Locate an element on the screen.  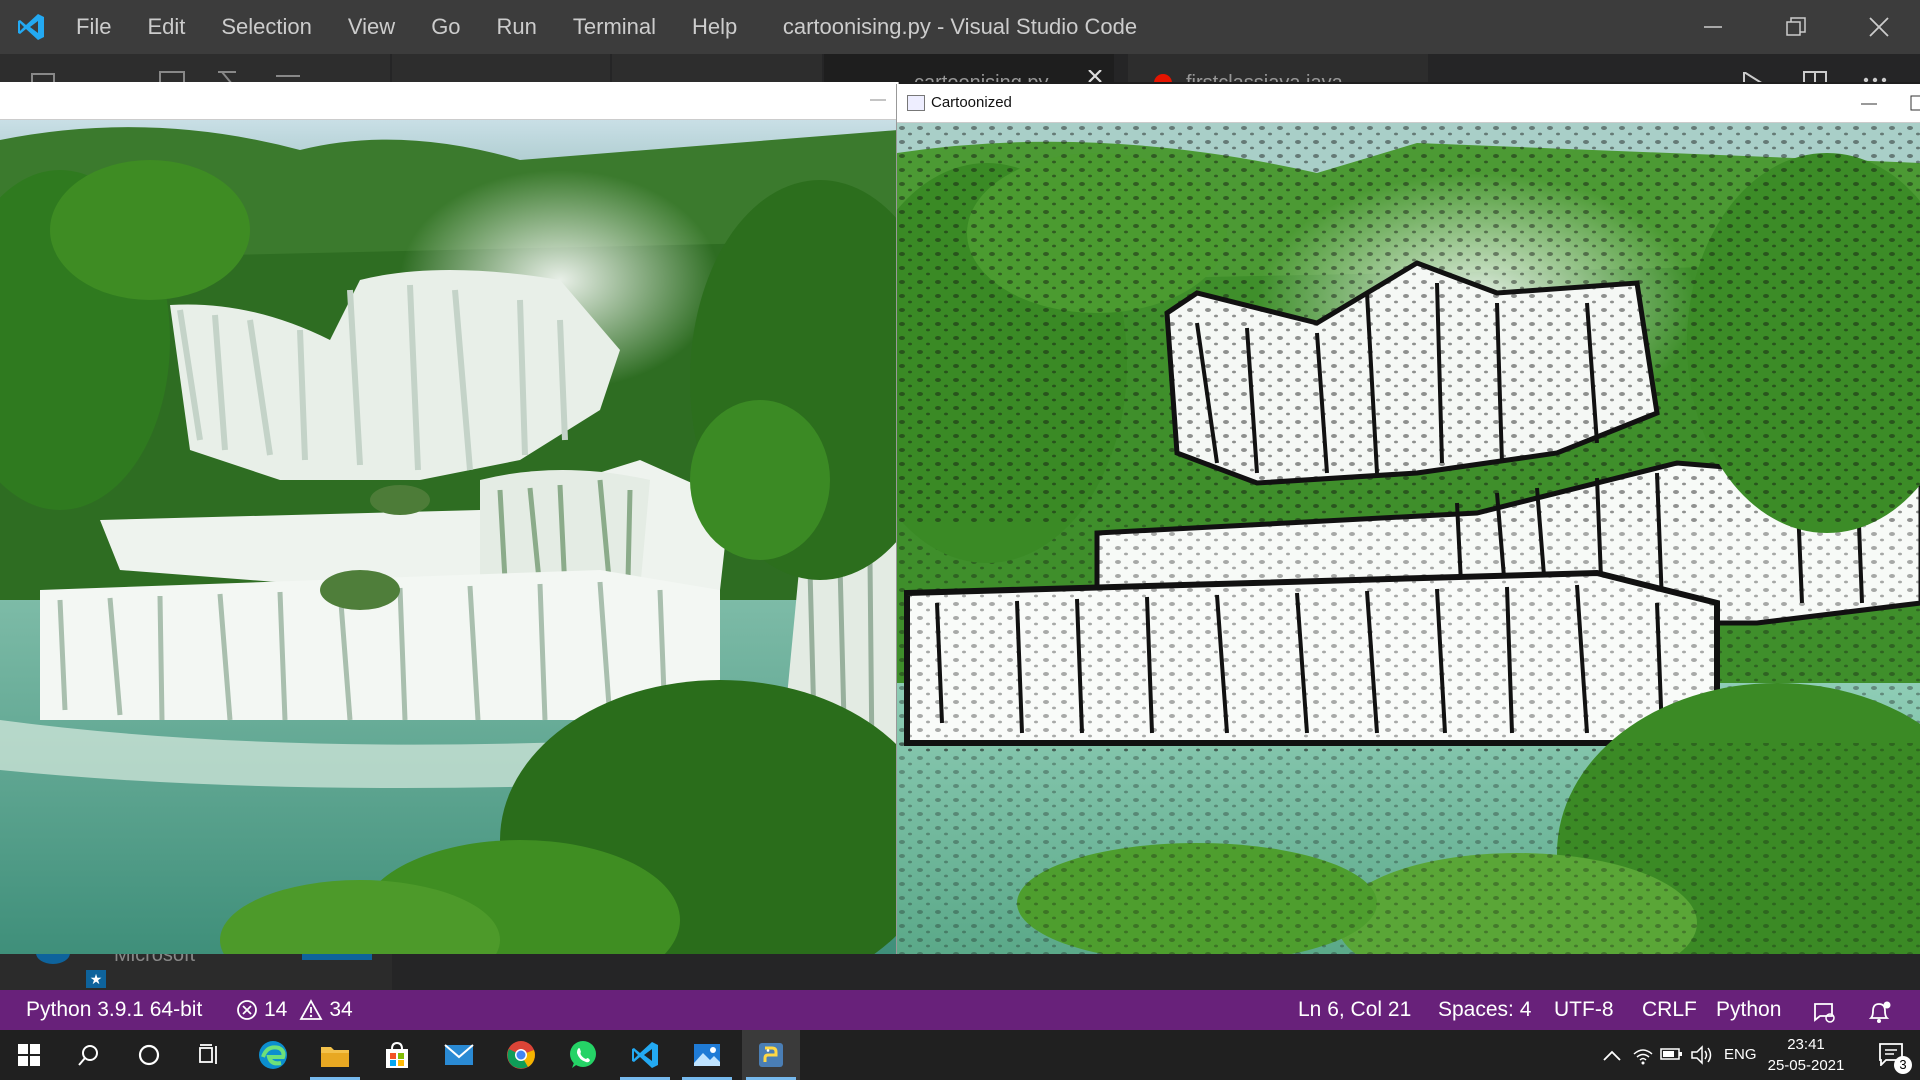
restore-icon is located at coordinates (1796, 26).